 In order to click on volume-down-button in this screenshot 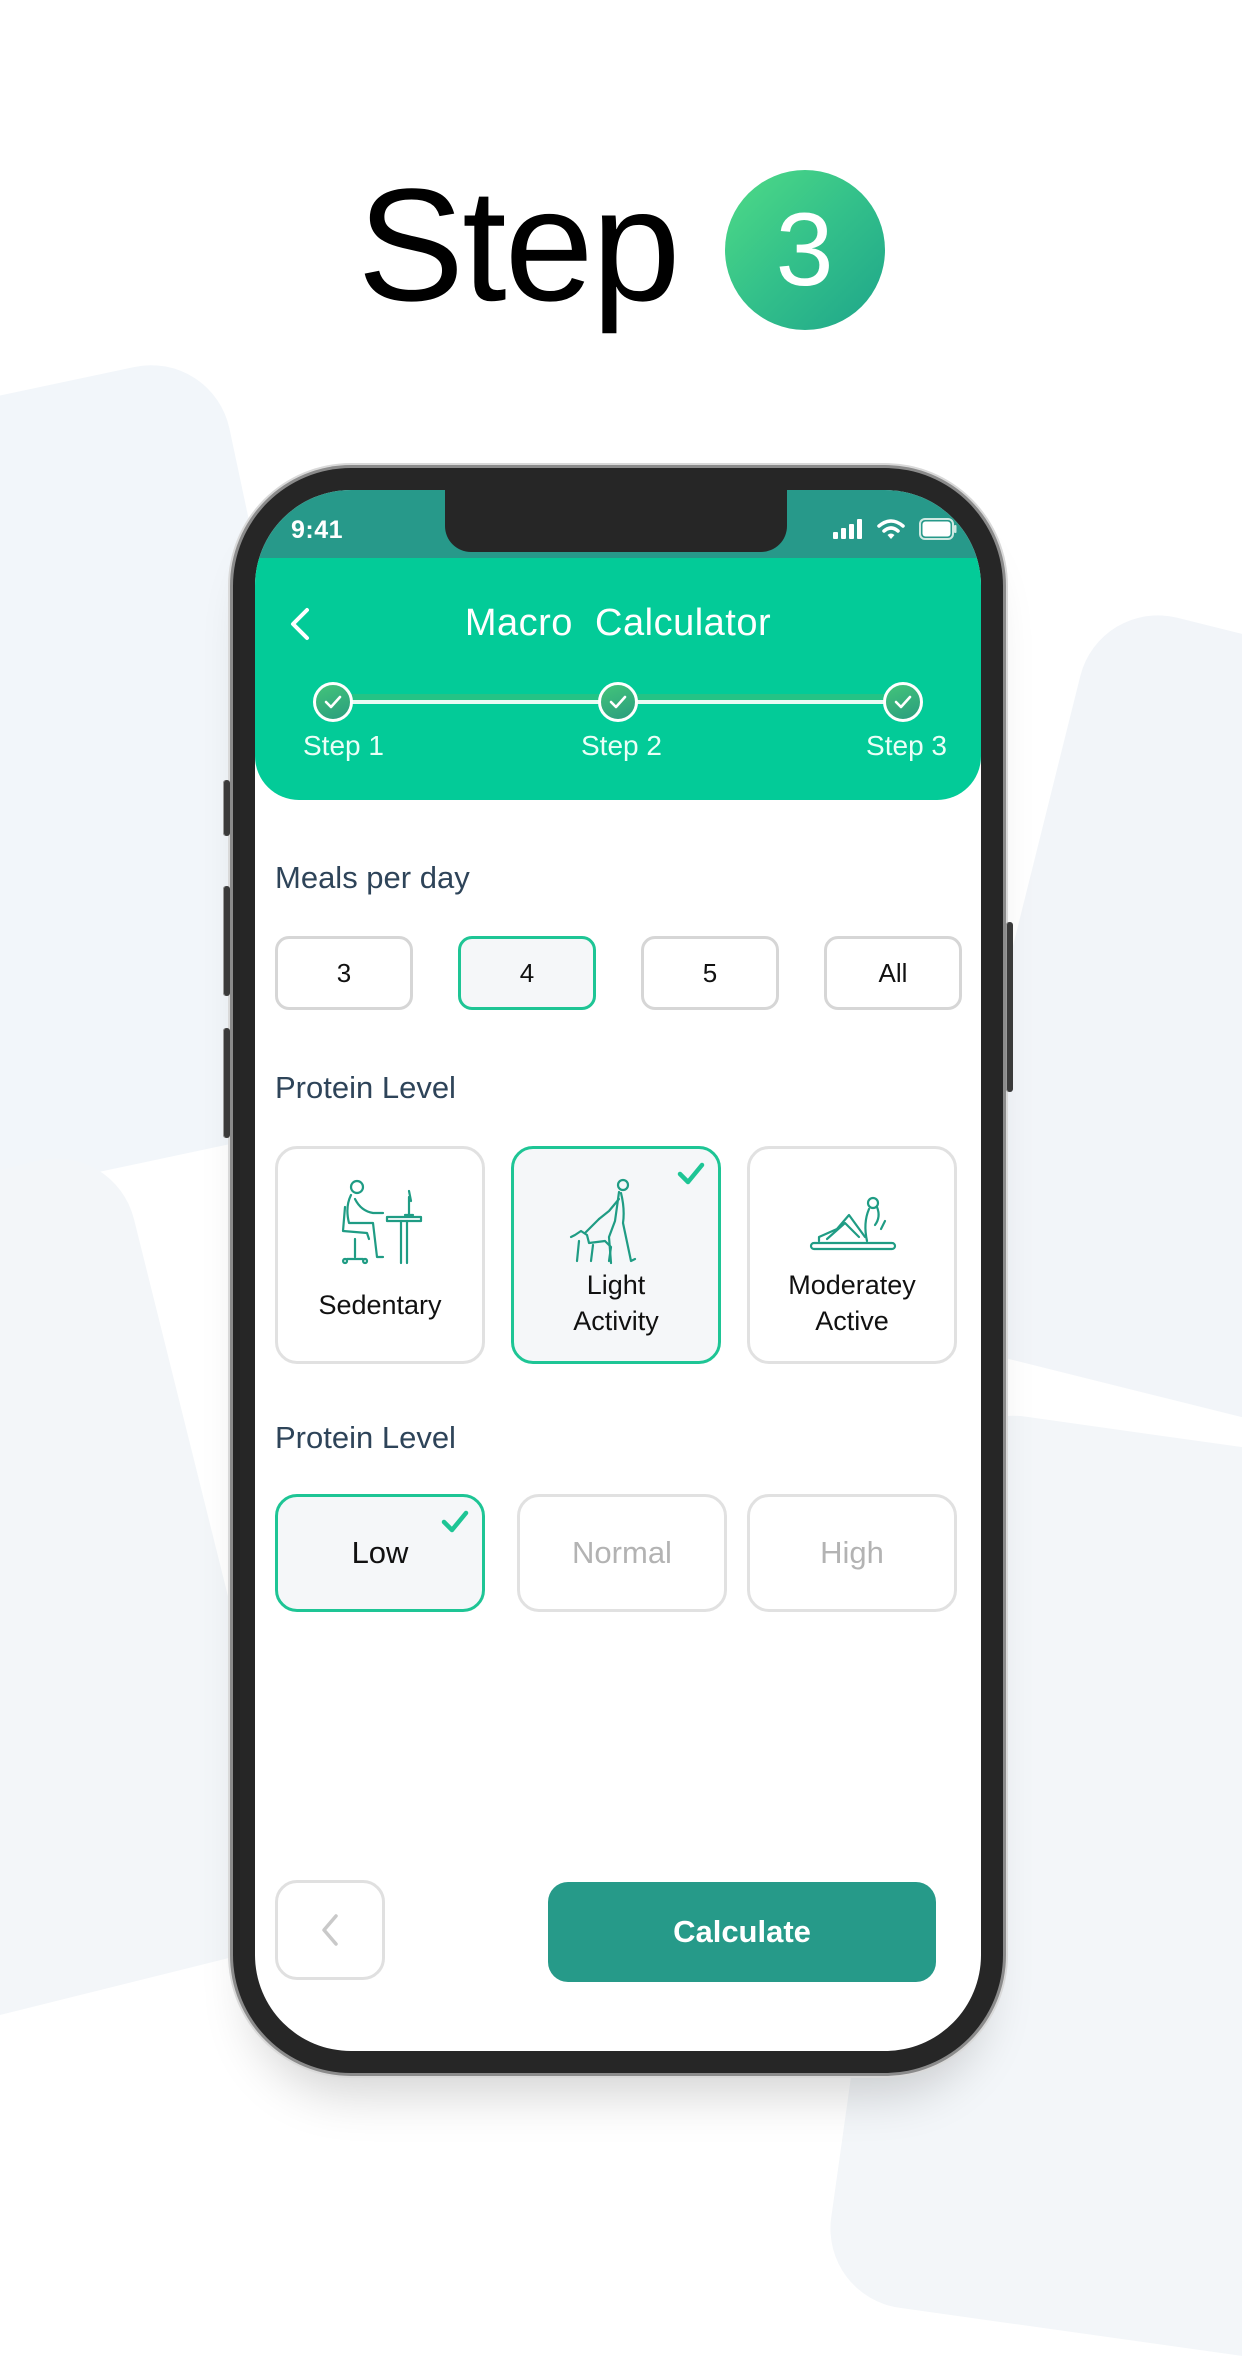, I will do `click(226, 1083)`.